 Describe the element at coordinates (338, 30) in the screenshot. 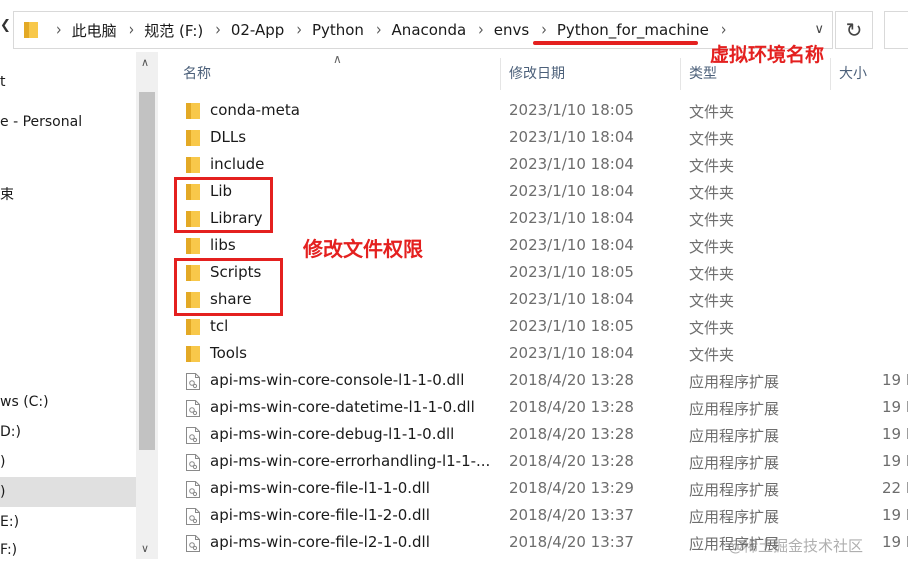

I see `breadcrumb-item: Python` at that location.